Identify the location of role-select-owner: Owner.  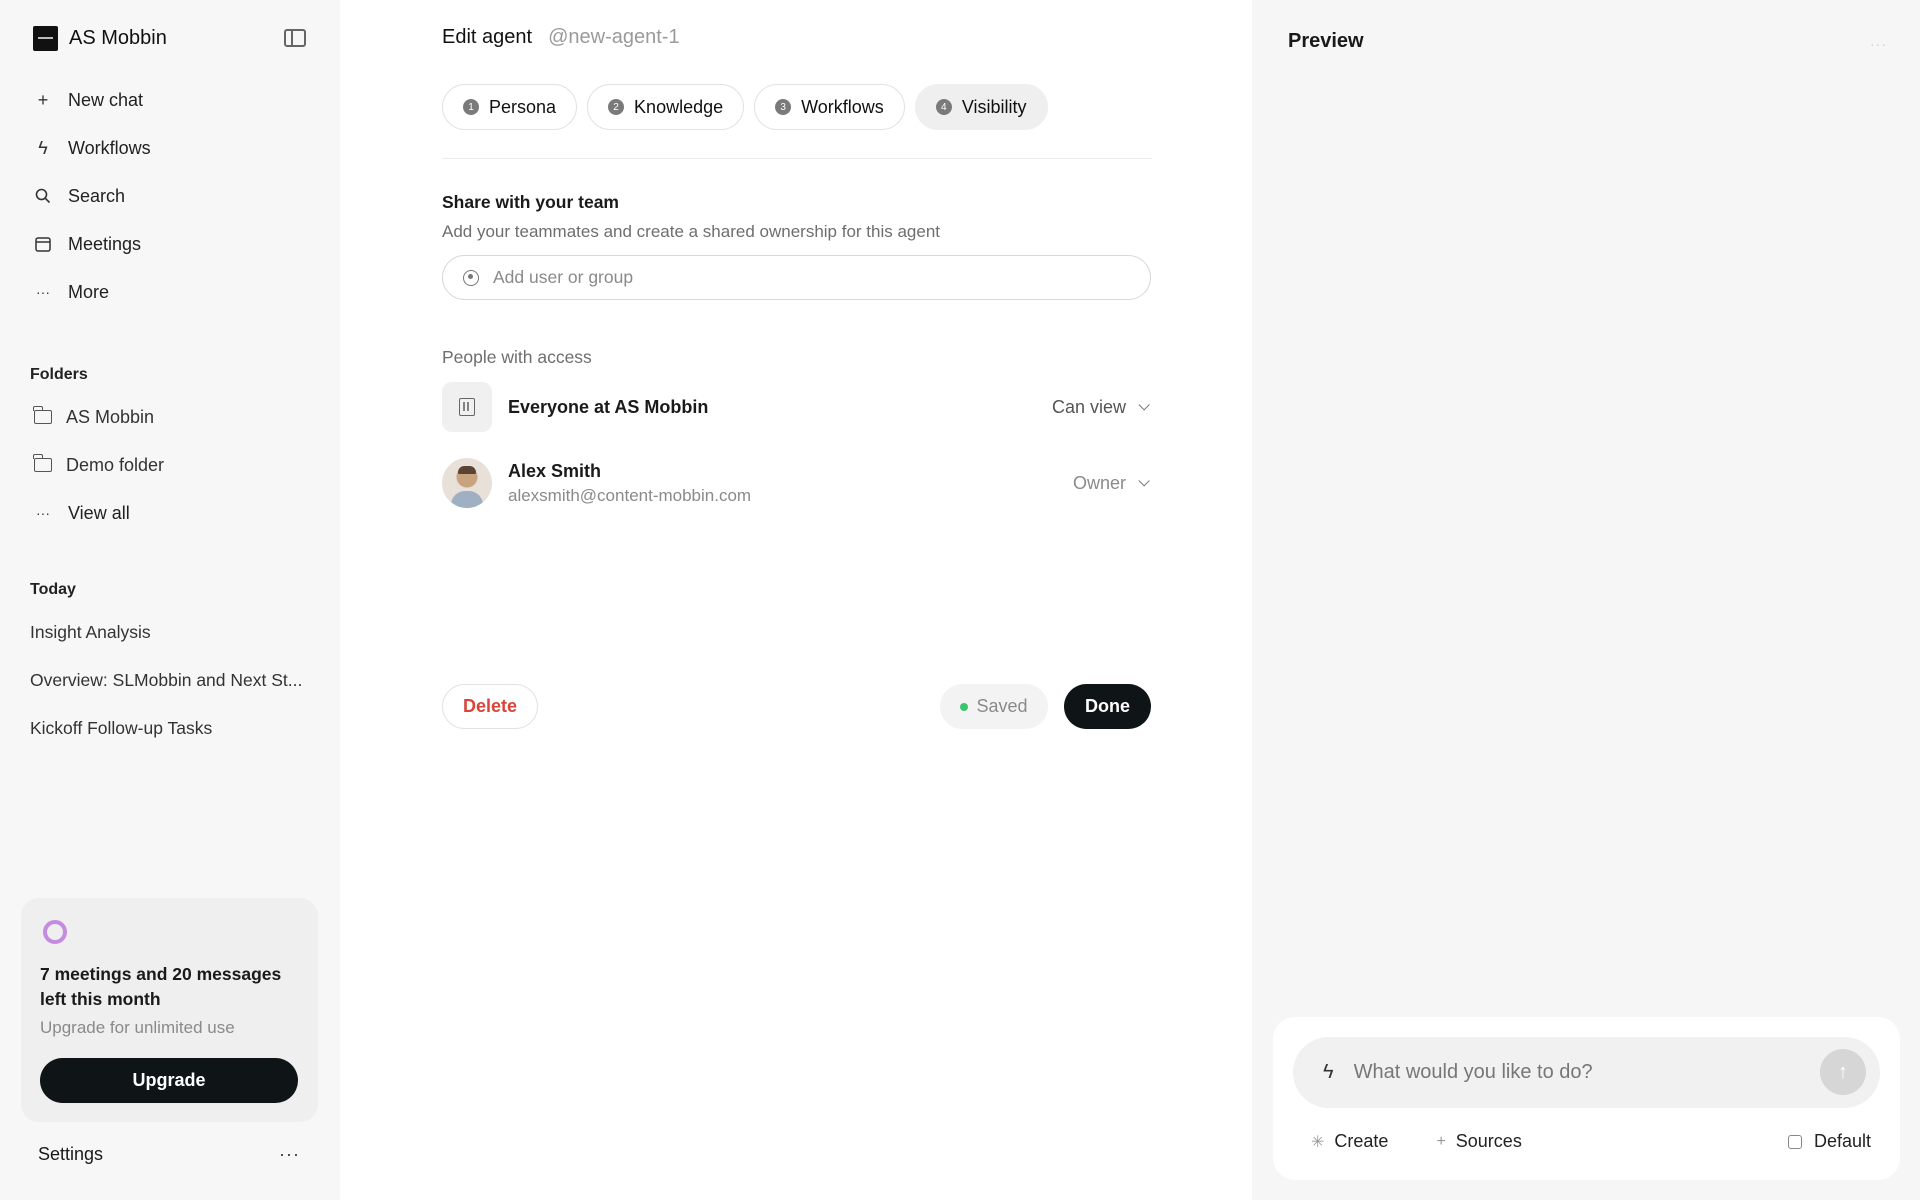
(1112, 483).